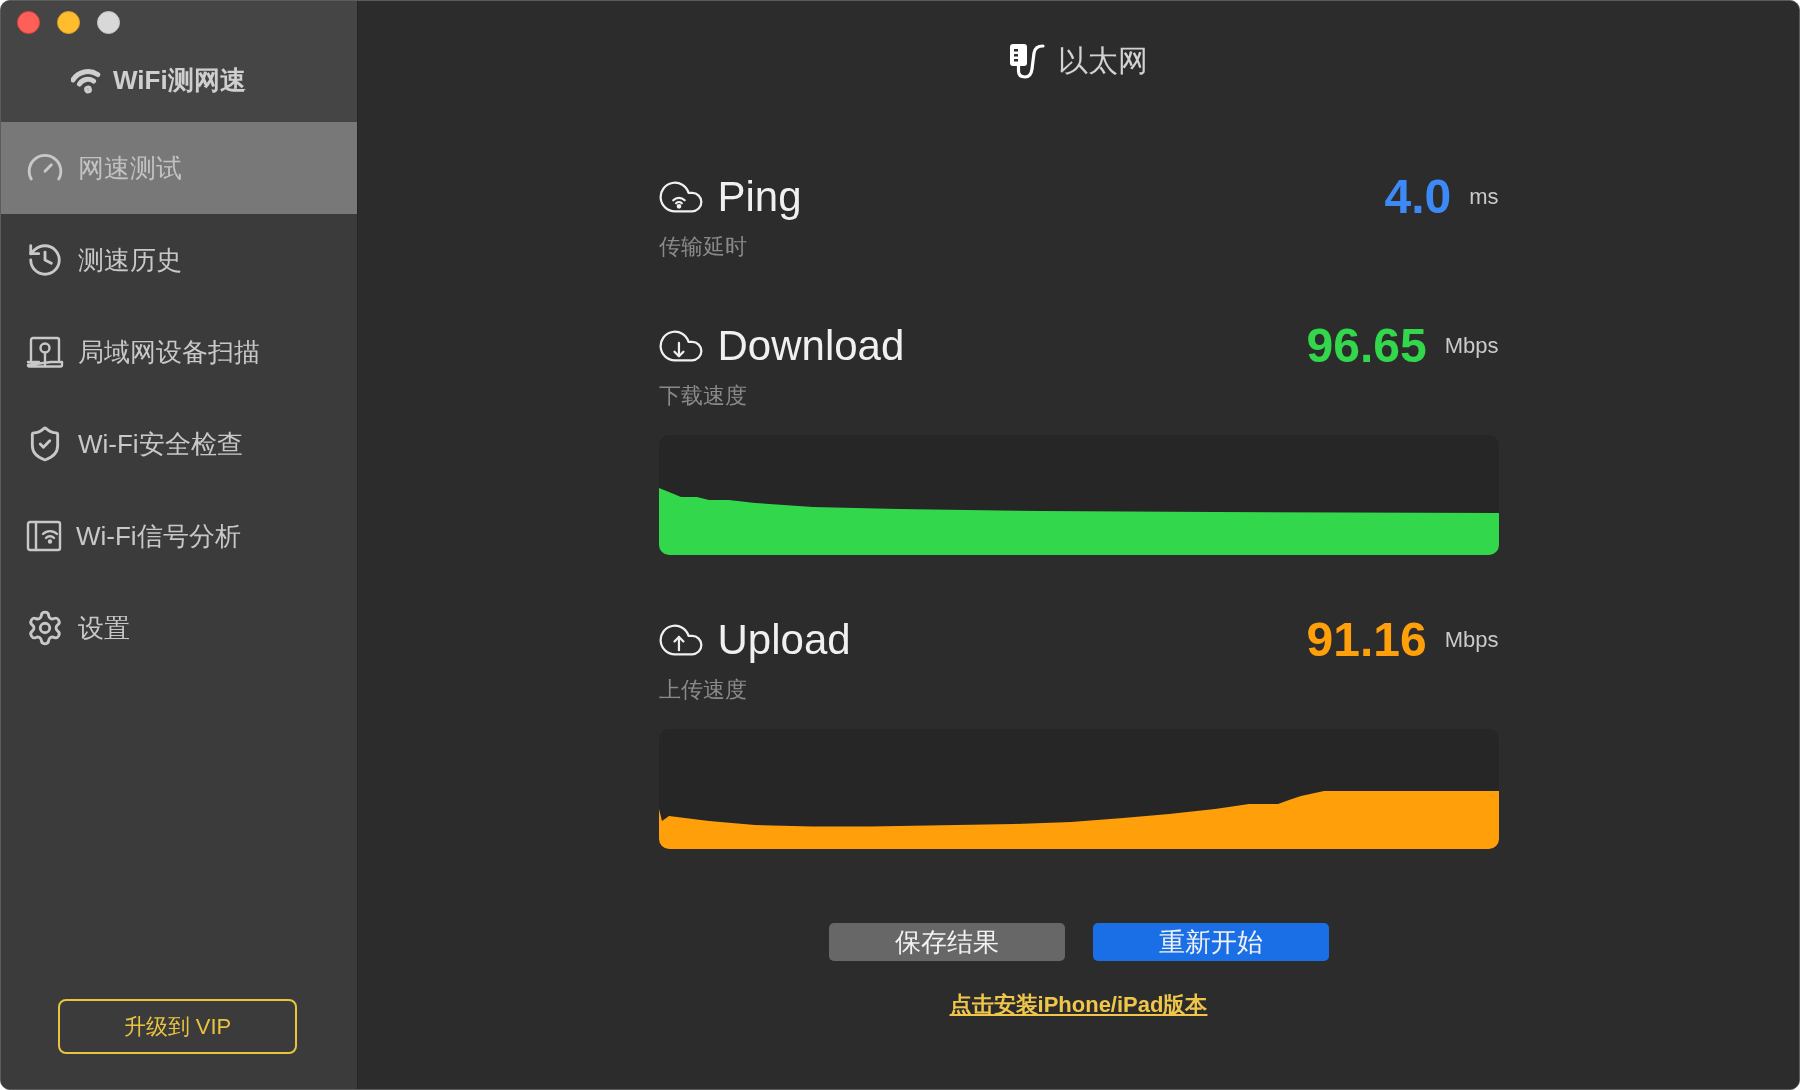  I want to click on metric-title: Upload, so click(784, 640).